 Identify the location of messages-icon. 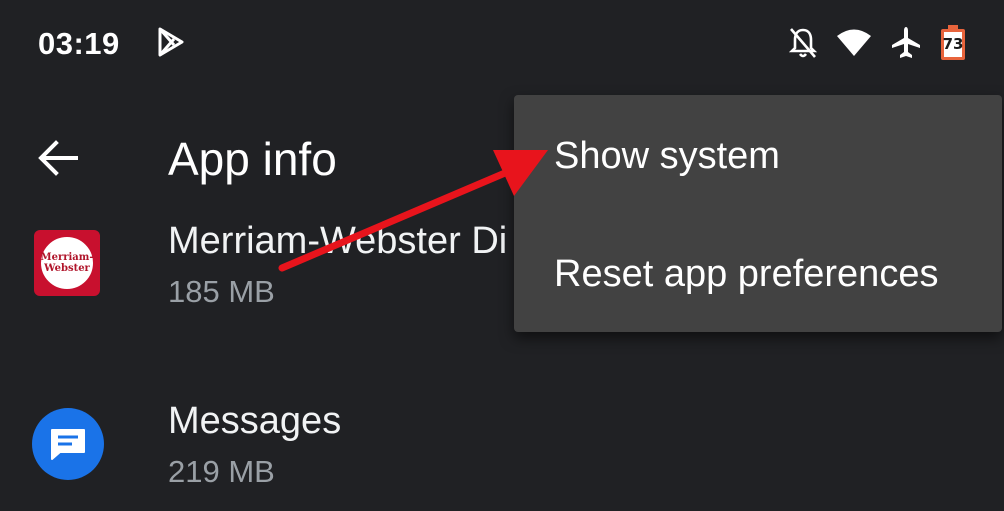
(68, 444).